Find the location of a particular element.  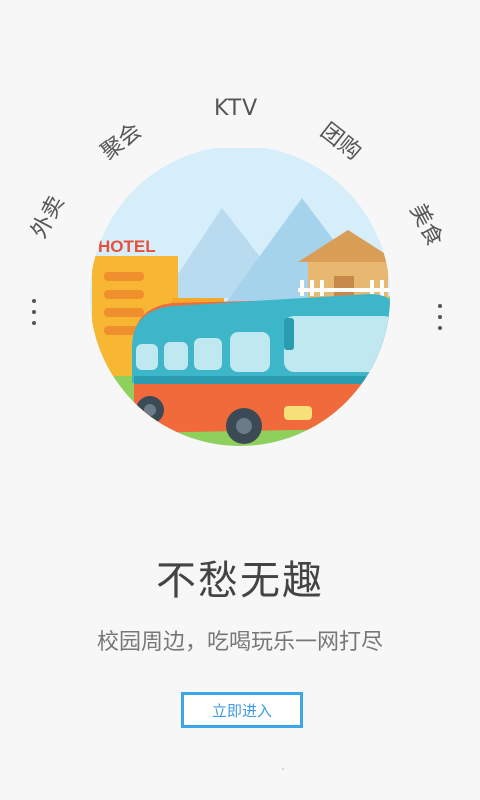

page-subtitle: 校园周边，吃喝玩乐一网打尽 is located at coordinates (239, 642).